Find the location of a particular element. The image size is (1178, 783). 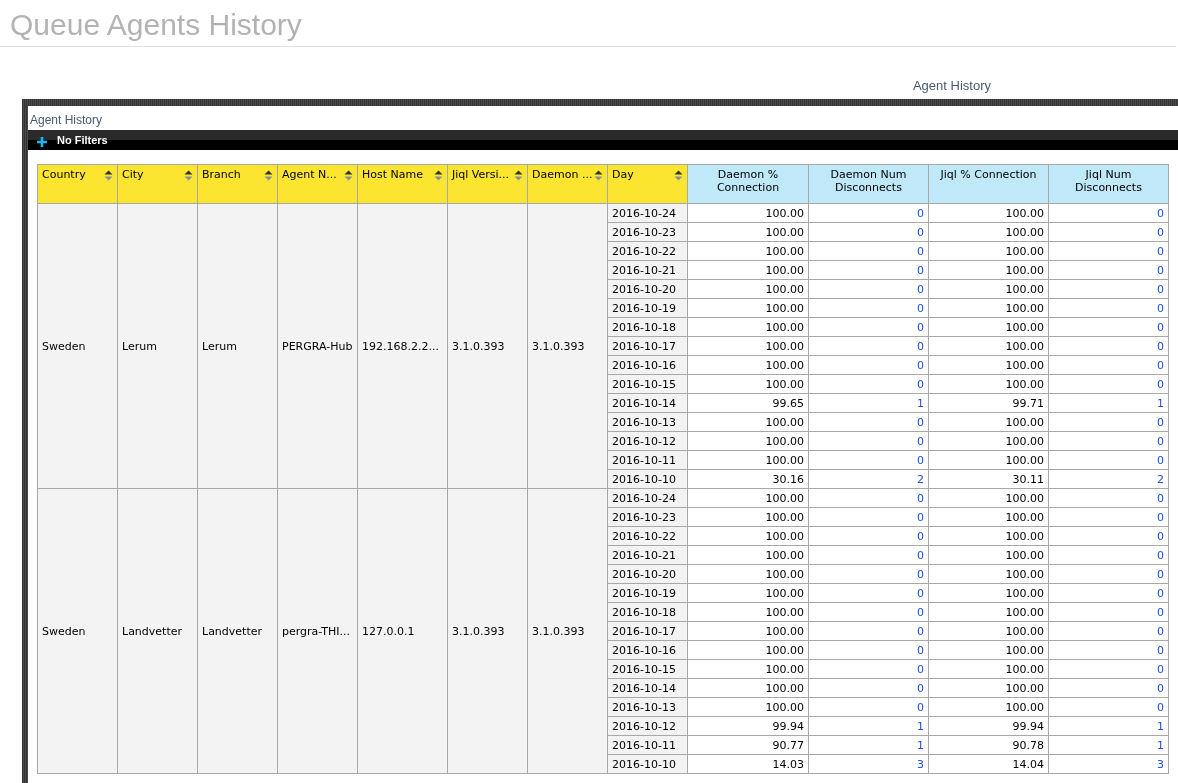

table-cell: 14.03 is located at coordinates (748, 764).